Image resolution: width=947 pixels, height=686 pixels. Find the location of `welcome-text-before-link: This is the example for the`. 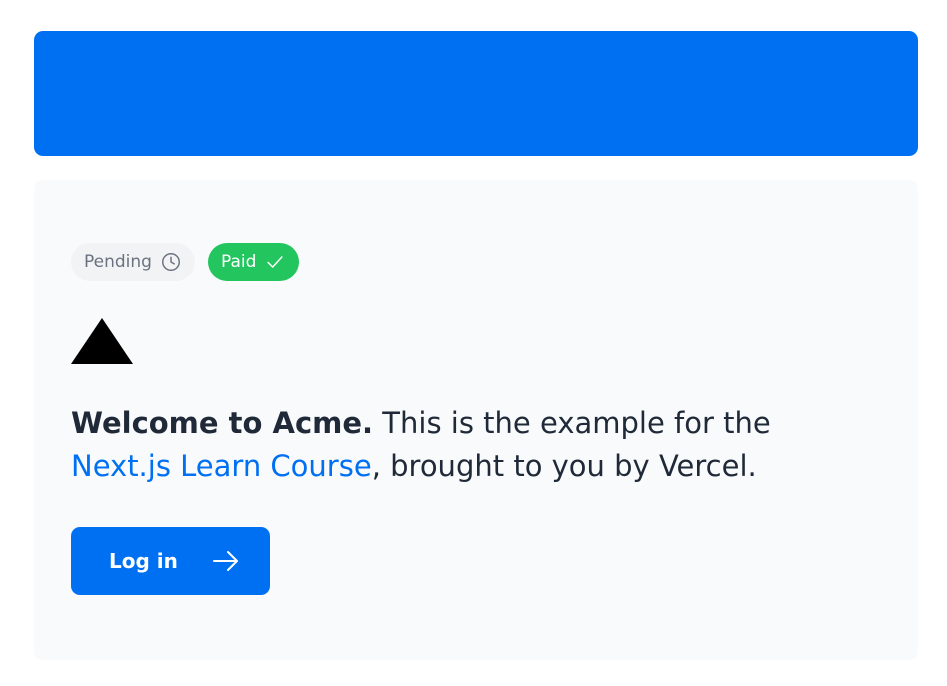

welcome-text-before-link: This is the example for the is located at coordinates (572, 423).